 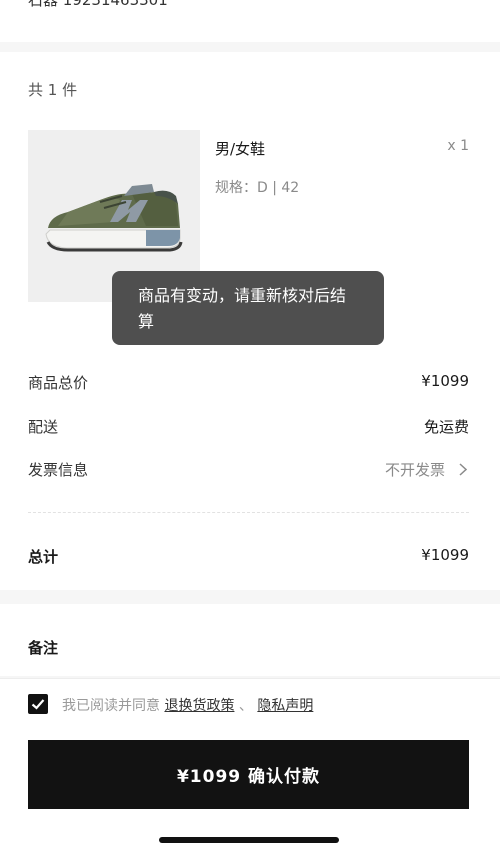 What do you see at coordinates (43, 427) in the screenshot?
I see `shipping-label: 配送` at bounding box center [43, 427].